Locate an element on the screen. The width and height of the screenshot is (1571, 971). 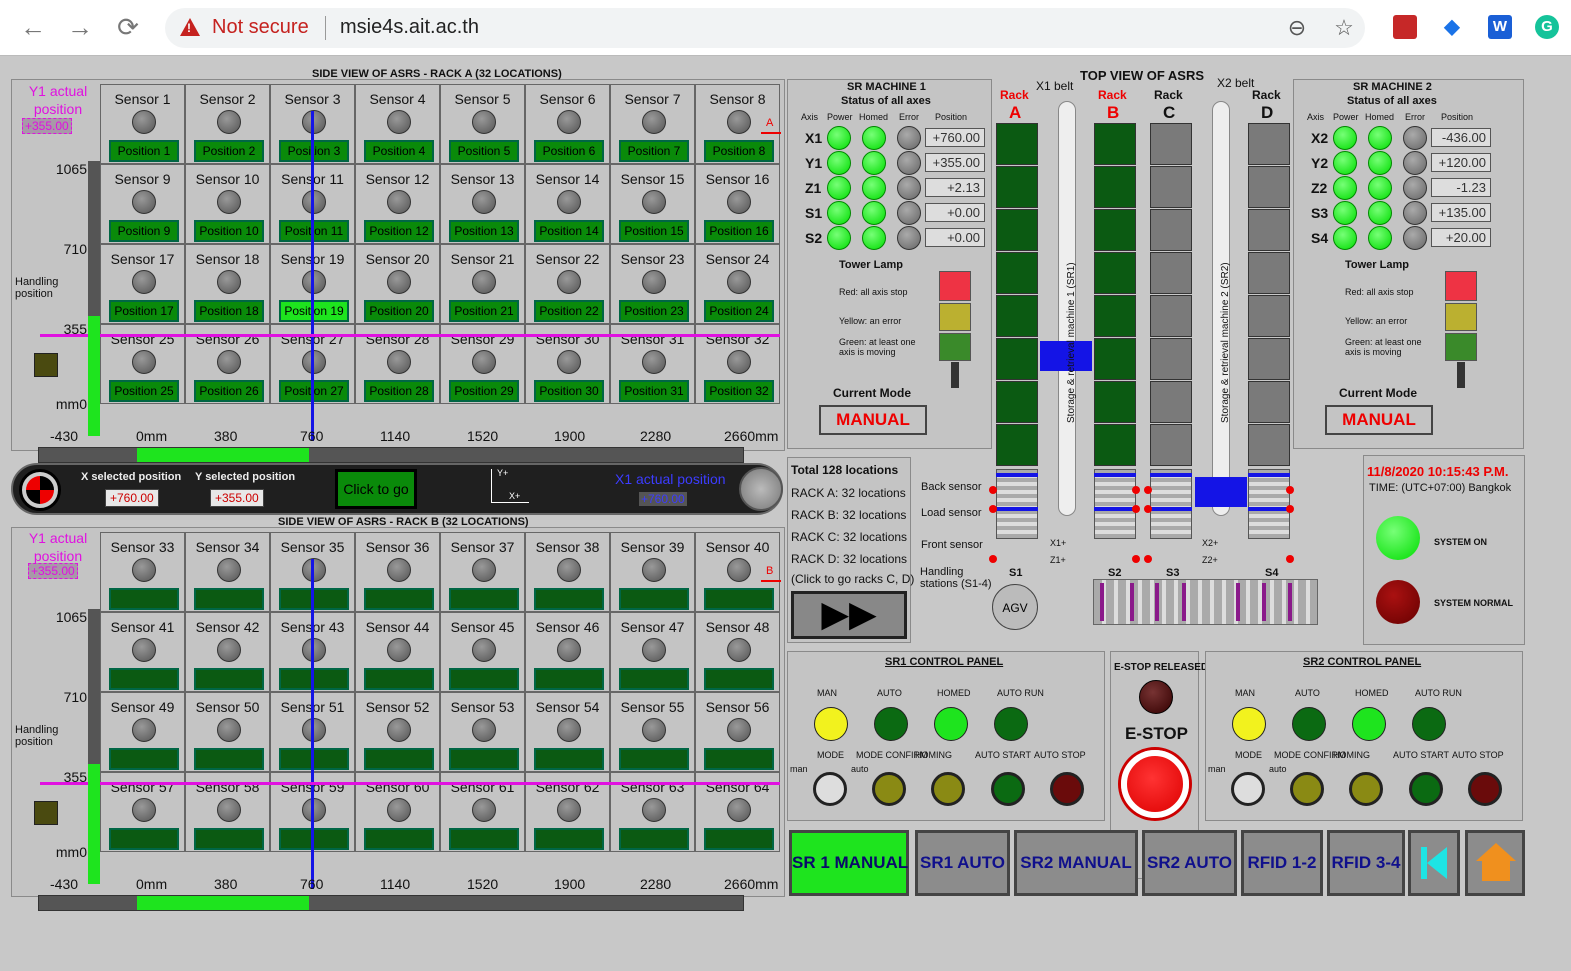
nav-button: RFID 3-4 is located at coordinates (1366, 863).